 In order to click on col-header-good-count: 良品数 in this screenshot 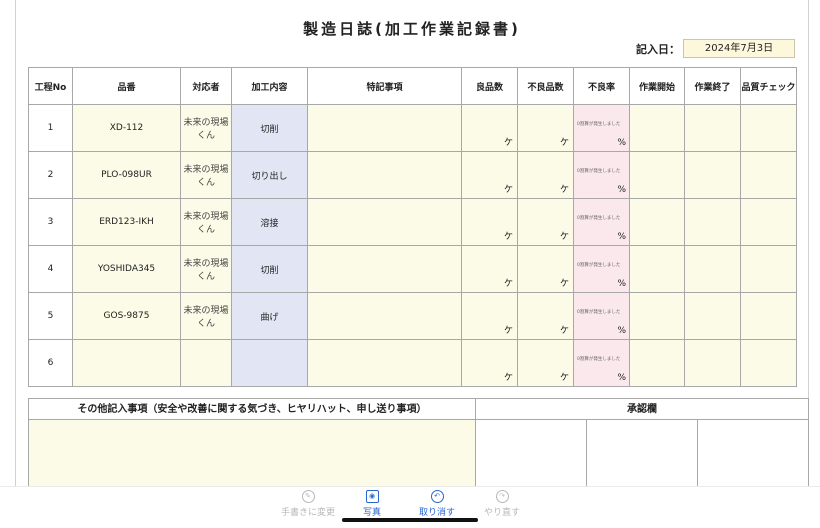, I will do `click(489, 86)`.